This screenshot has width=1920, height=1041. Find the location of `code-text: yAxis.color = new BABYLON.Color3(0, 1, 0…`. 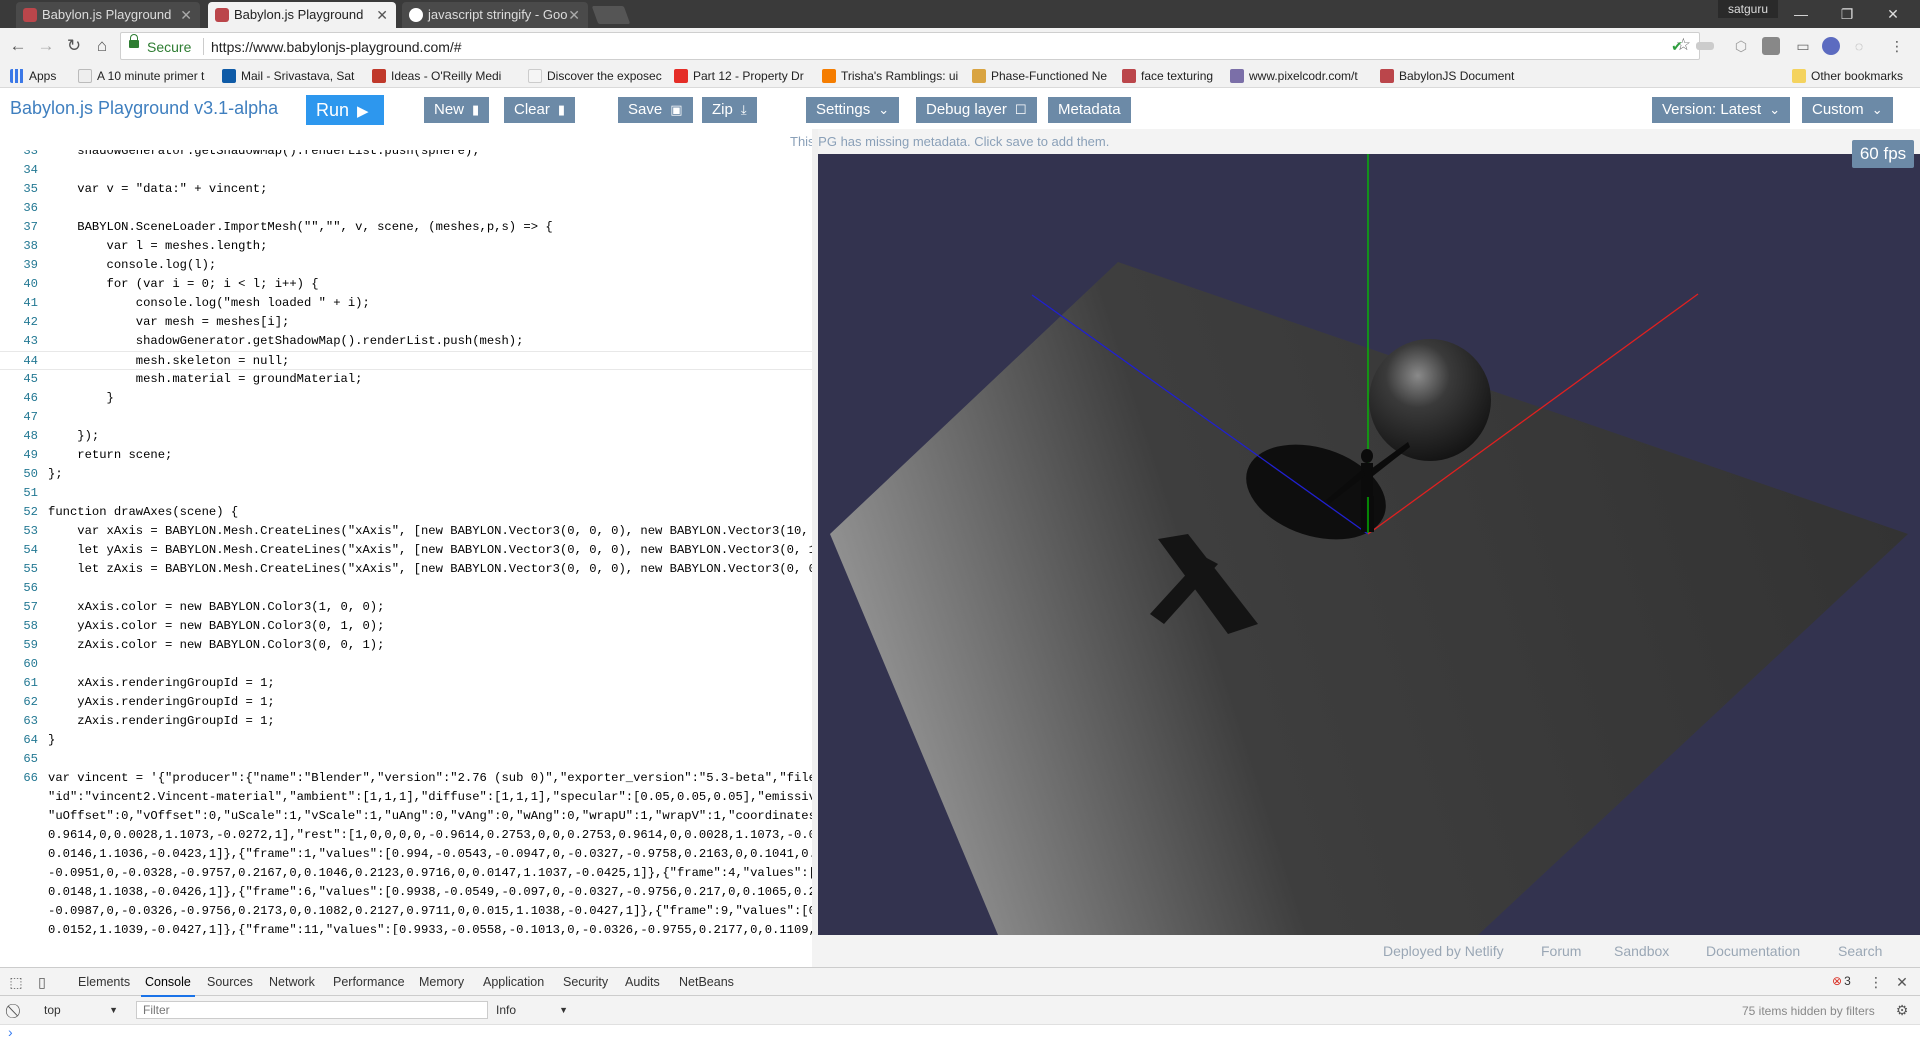

code-text: yAxis.color = new BABYLON.Color3(0, 1, 0… is located at coordinates (216, 626).